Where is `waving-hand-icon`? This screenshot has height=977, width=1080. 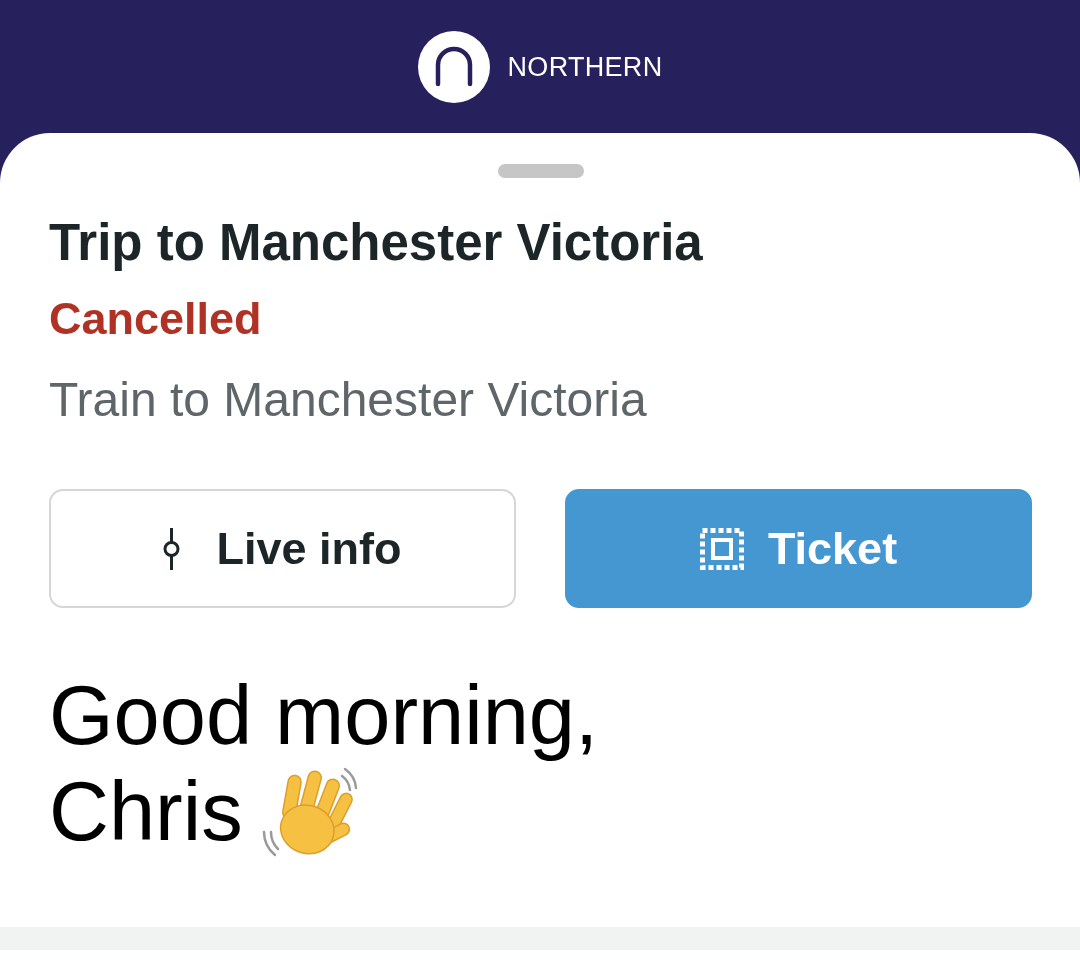
waving-hand-icon is located at coordinates (309, 812).